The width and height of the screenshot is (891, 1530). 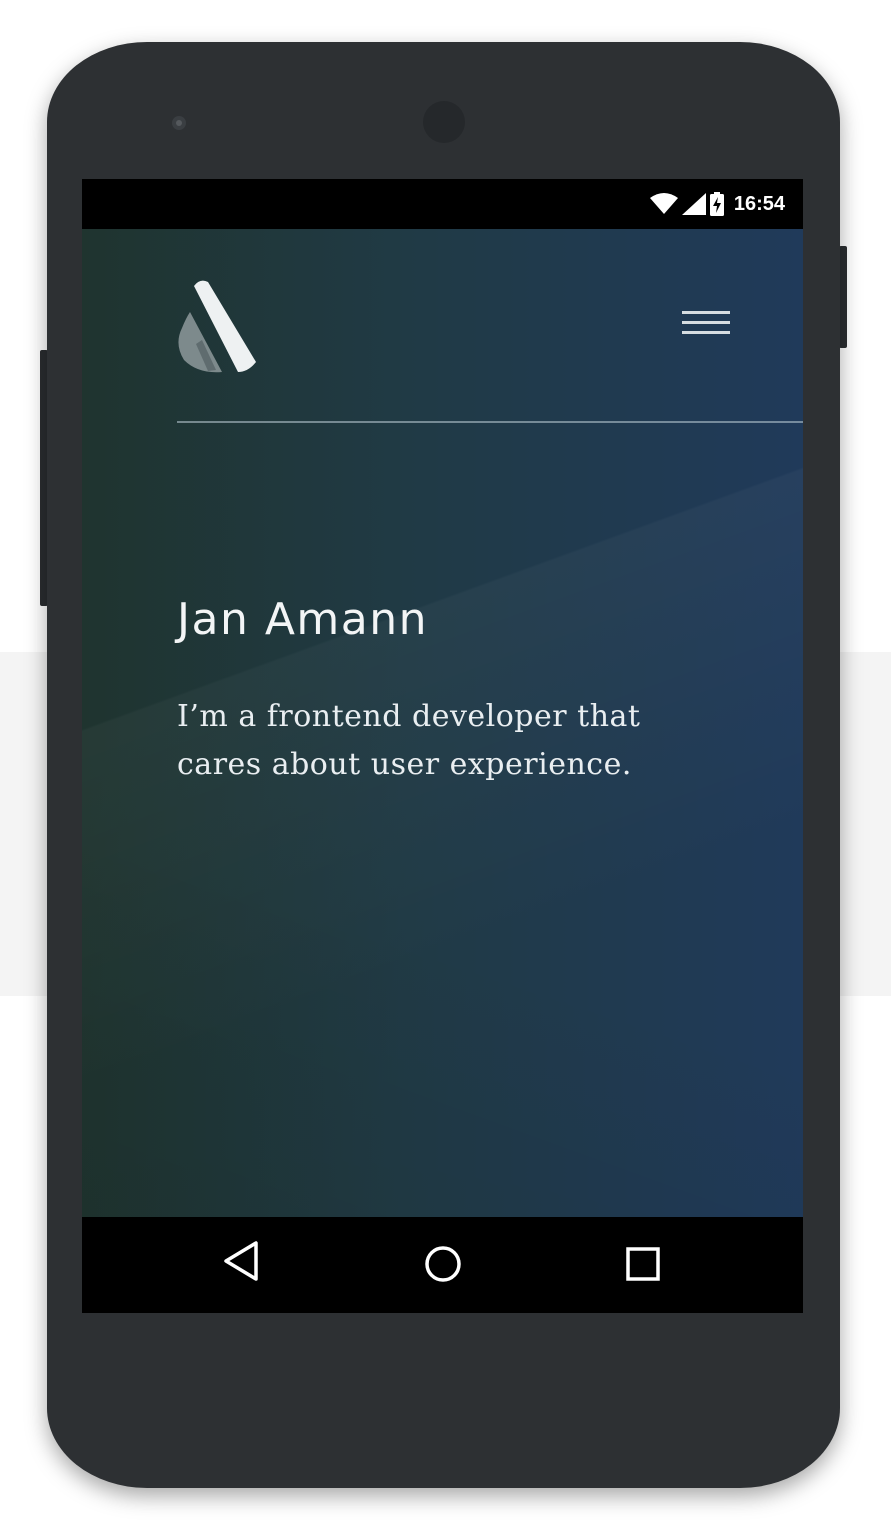 I want to click on signal-icon, so click(x=693, y=204).